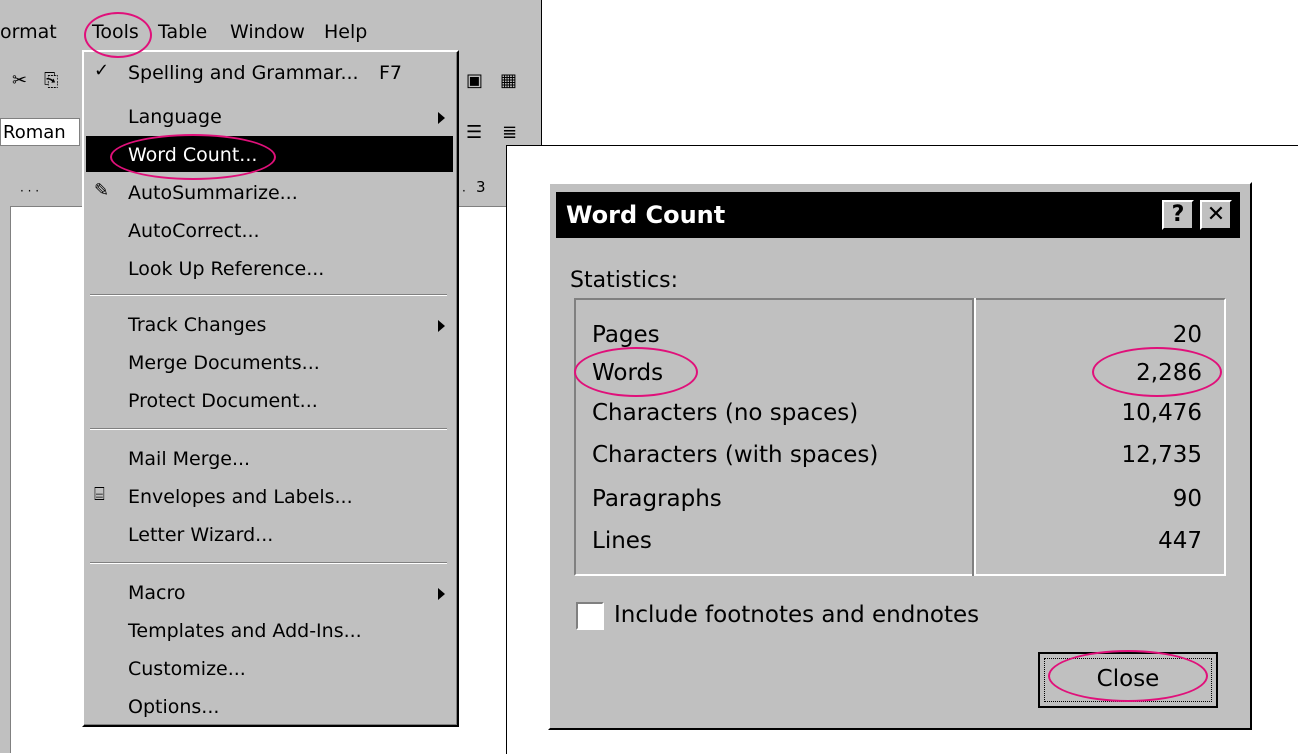 This screenshot has height=754, width=1298. I want to click on stat-label-paragraphs: Paragraphs, so click(657, 499).